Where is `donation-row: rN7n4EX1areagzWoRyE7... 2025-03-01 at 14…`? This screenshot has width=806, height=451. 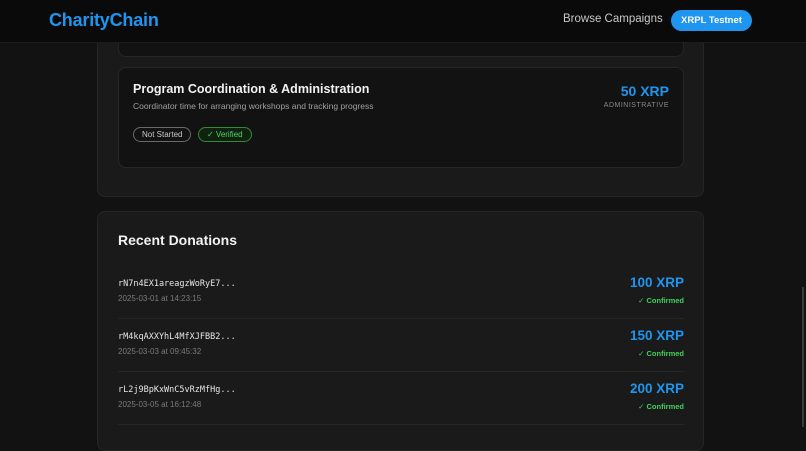 donation-row: rN7n4EX1areagzWoRyE7... 2025-03-01 at 14… is located at coordinates (401, 292).